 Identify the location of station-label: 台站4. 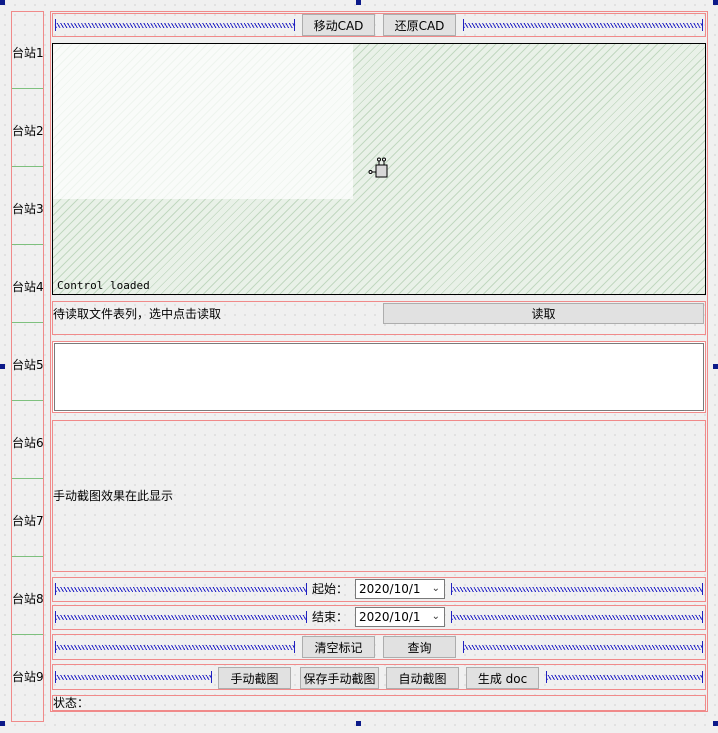
(28, 287).